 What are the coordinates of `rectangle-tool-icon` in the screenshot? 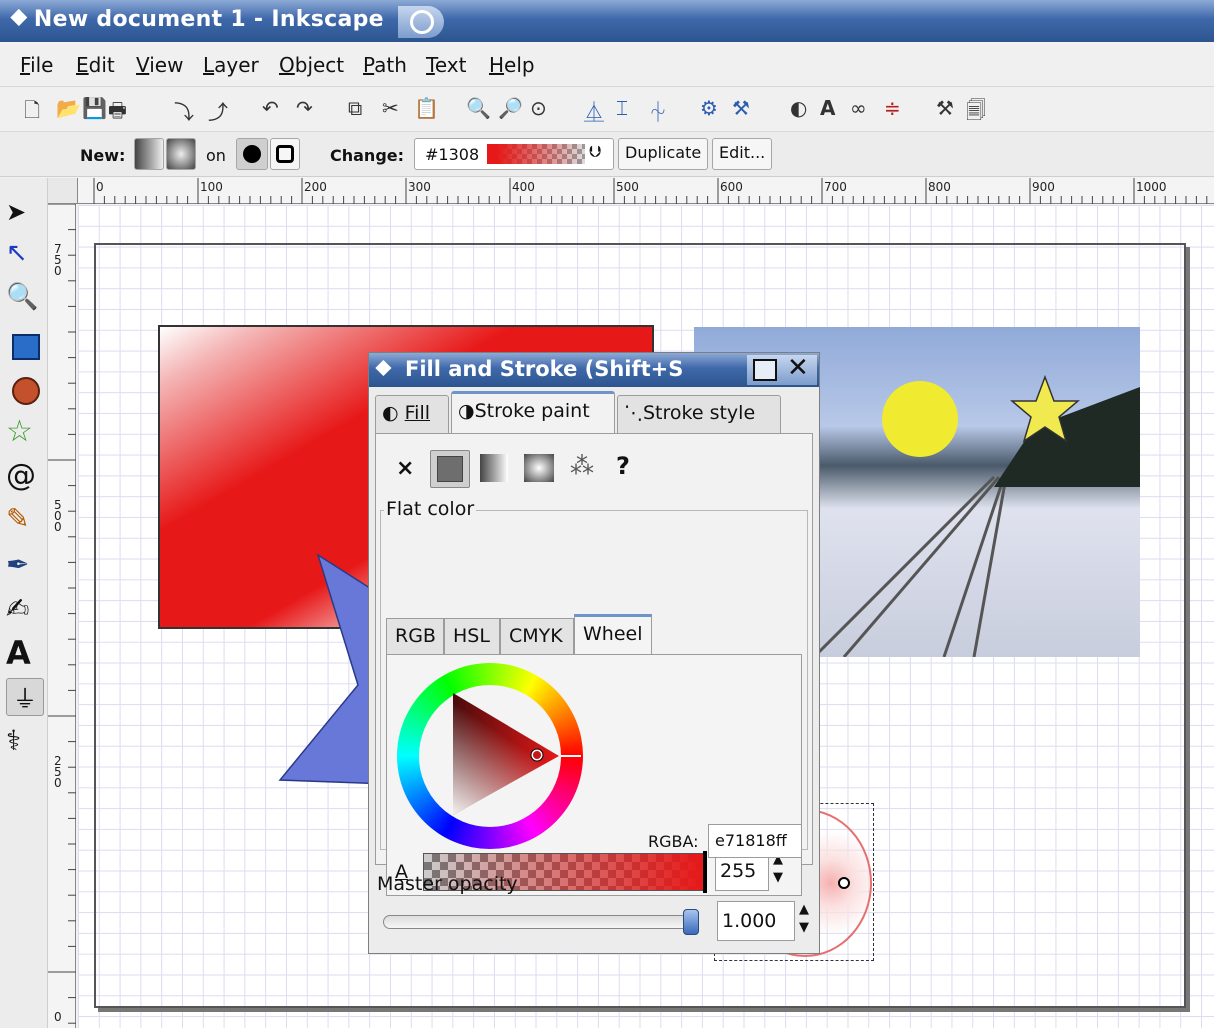 It's located at (25, 347).